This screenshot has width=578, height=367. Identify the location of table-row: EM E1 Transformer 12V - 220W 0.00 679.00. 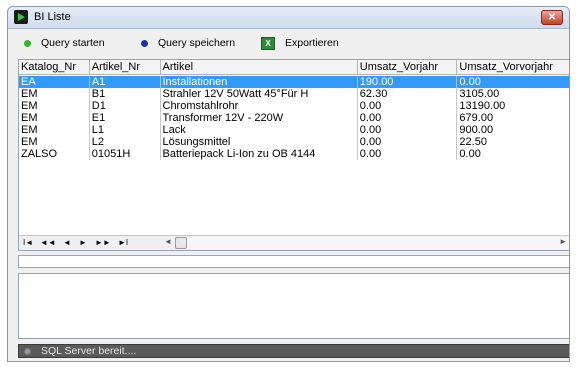
(294, 118).